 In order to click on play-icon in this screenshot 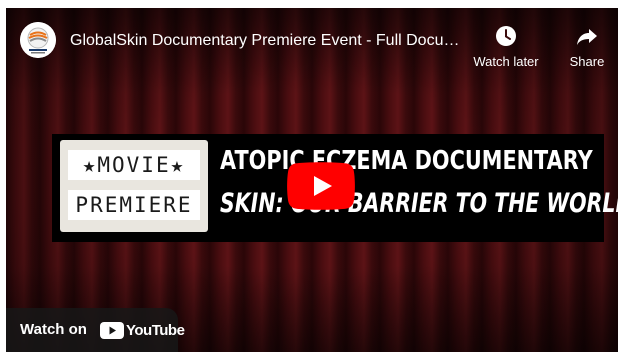, I will do `click(321, 186)`.